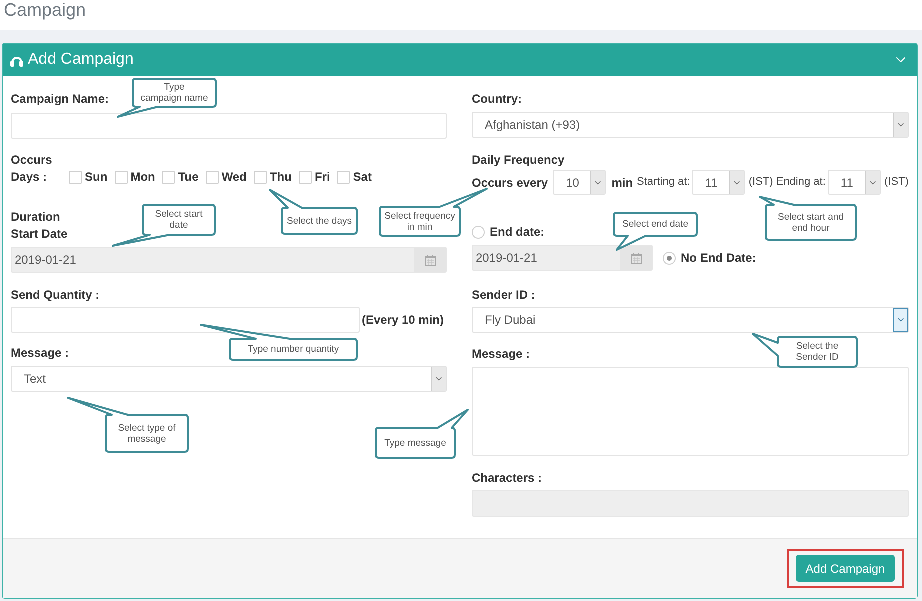 The height and width of the screenshot is (601, 922). Describe the element at coordinates (143, 177) in the screenshot. I see `day-label: Mon` at that location.